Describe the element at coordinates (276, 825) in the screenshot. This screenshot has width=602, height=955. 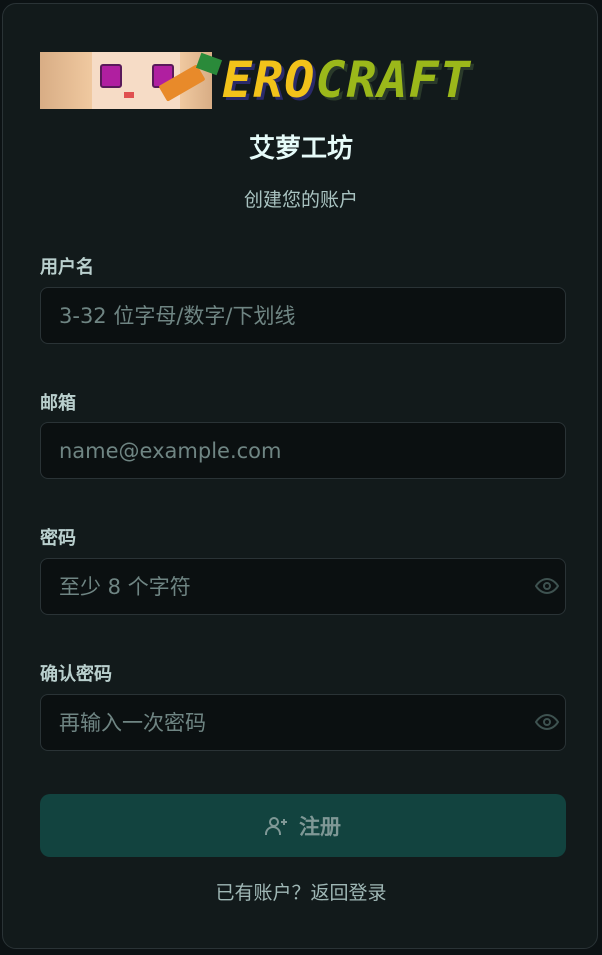
I see `user-plus-icon` at that location.